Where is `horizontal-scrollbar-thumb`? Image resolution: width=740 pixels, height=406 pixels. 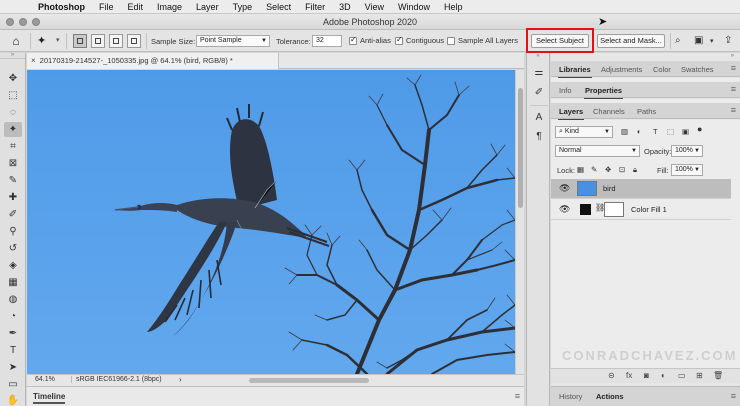
horizontal-scrollbar-thumb is located at coordinates (309, 380).